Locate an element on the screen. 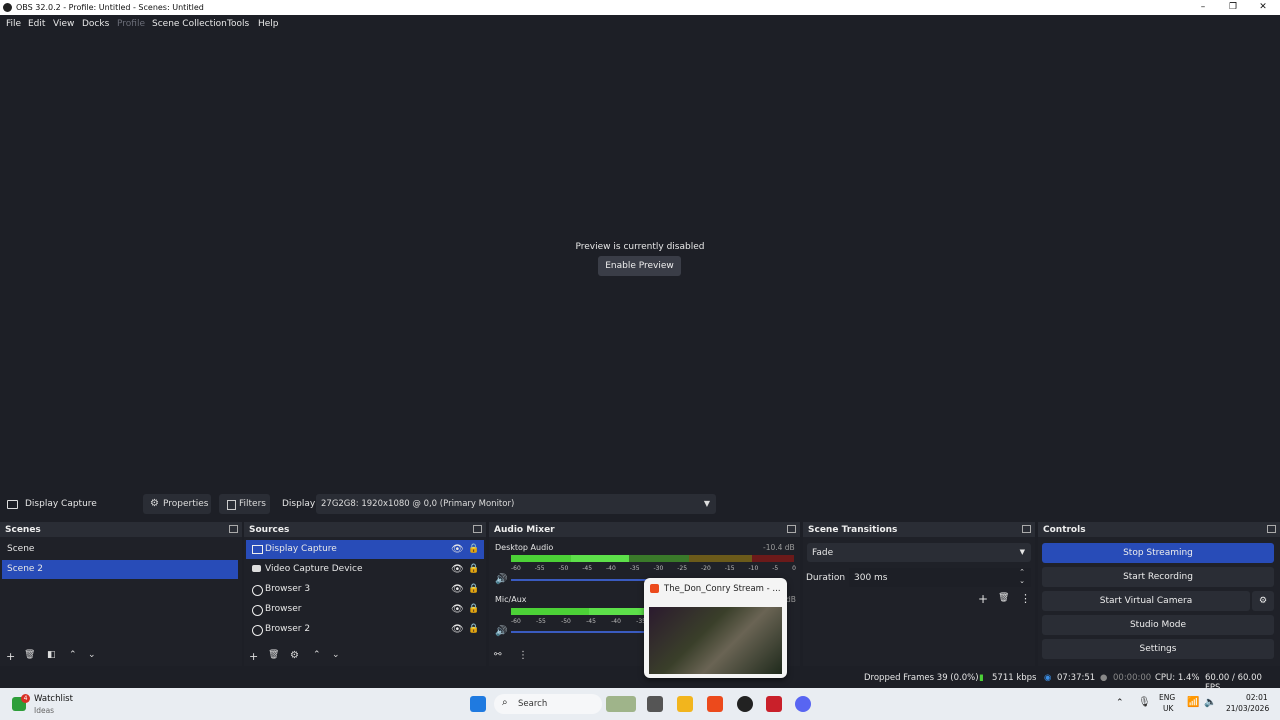 This screenshot has width=1280, height=720. scene-item: Scene is located at coordinates (120, 549).